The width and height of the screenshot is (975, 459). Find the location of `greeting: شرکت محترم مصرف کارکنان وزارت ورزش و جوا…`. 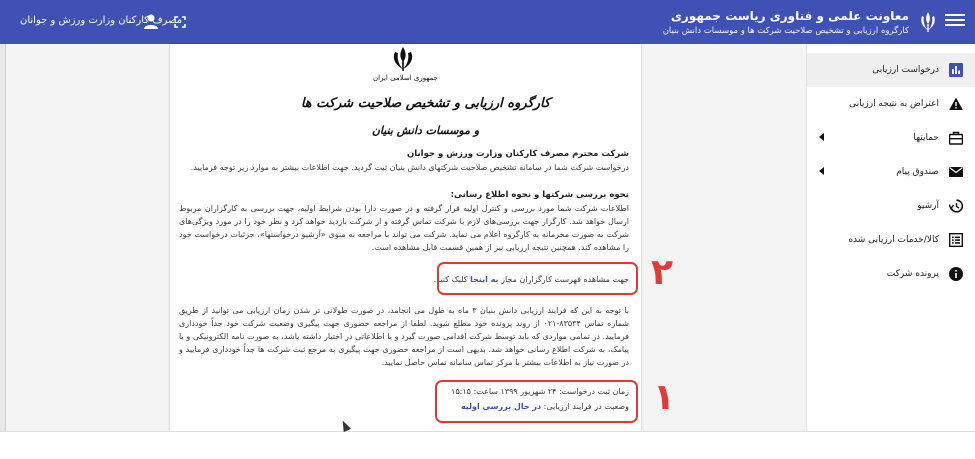

greeting: شرکت محترم مصرف کارکنان وزارت ورزش و جوا… is located at coordinates (518, 154).